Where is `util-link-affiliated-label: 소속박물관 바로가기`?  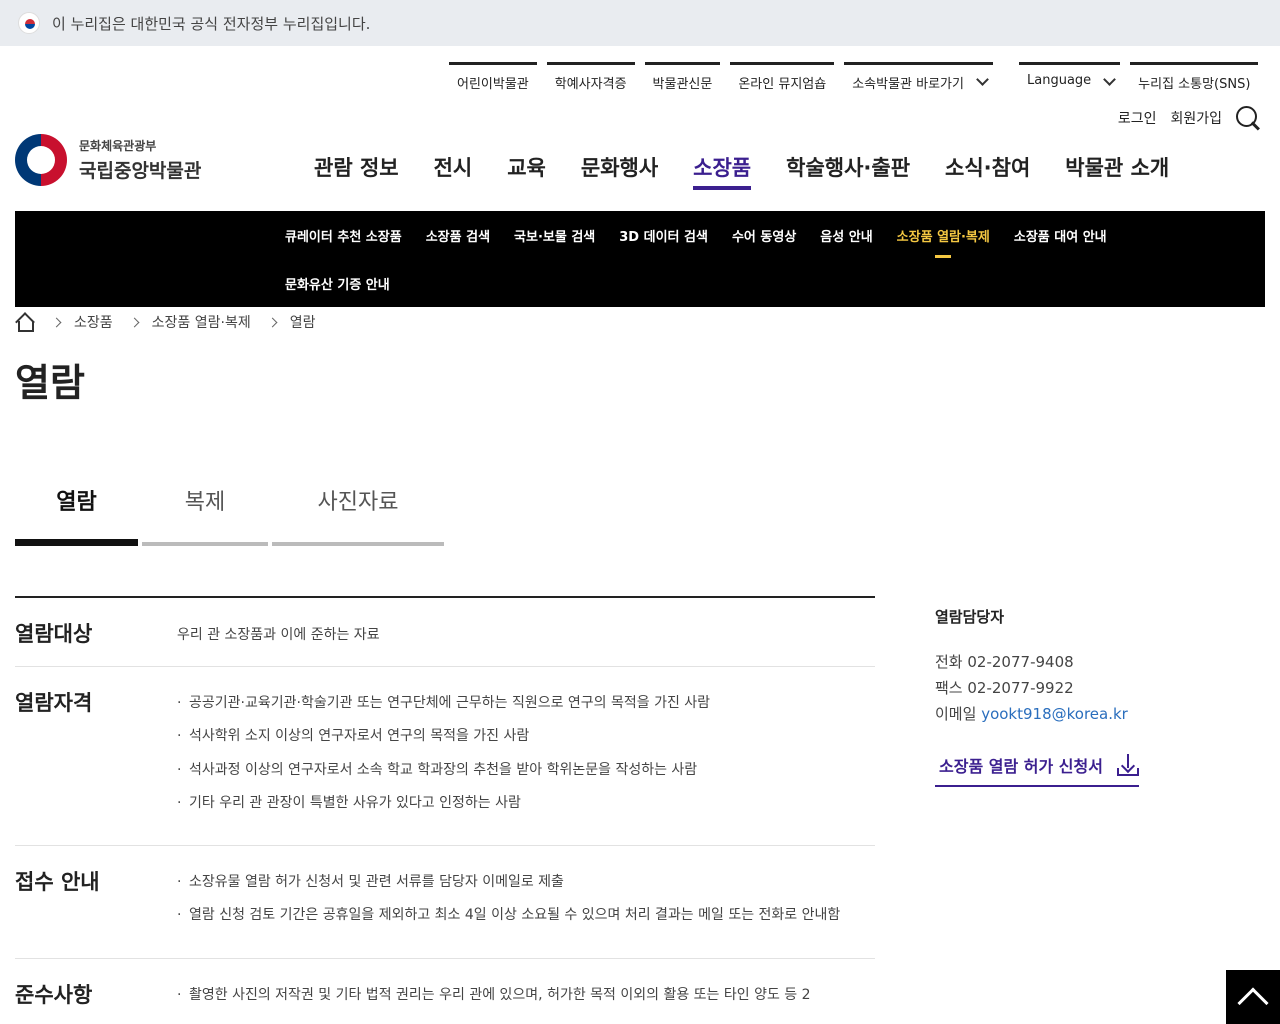
util-link-affiliated-label: 소속박물관 바로가기 is located at coordinates (908, 84).